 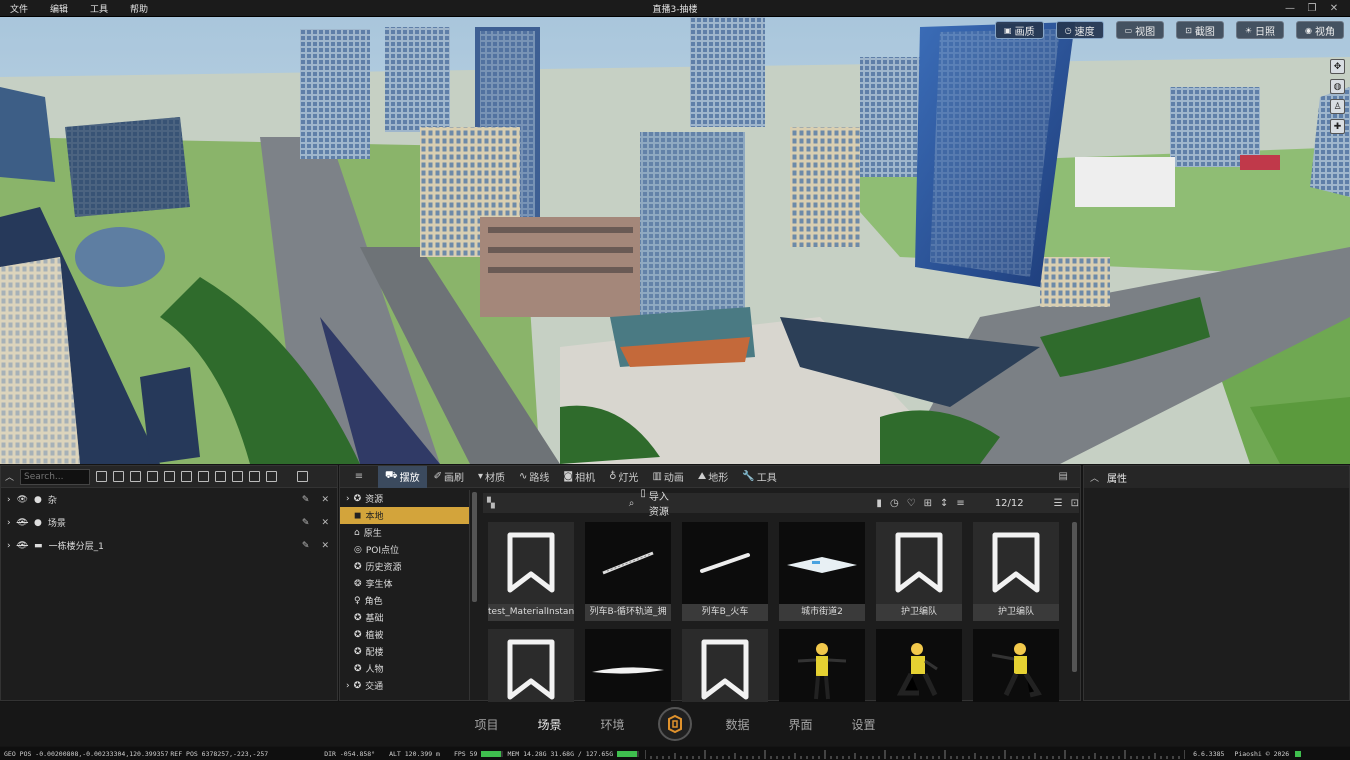 I want to click on hierarchy-search-input, so click(x=55, y=476).